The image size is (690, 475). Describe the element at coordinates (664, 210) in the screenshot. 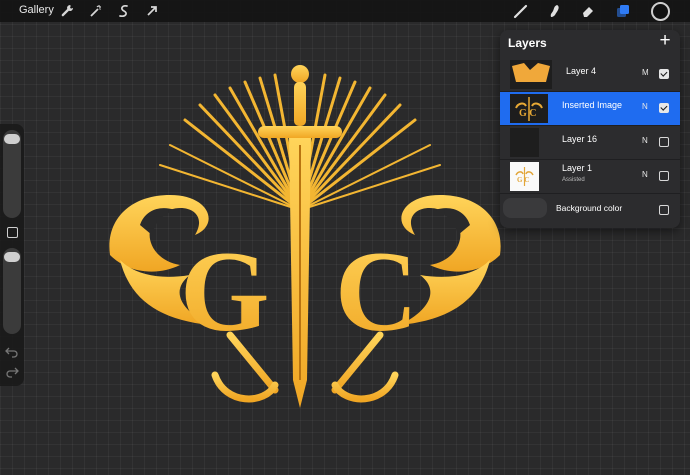

I see `background-visibility-checkbox` at that location.